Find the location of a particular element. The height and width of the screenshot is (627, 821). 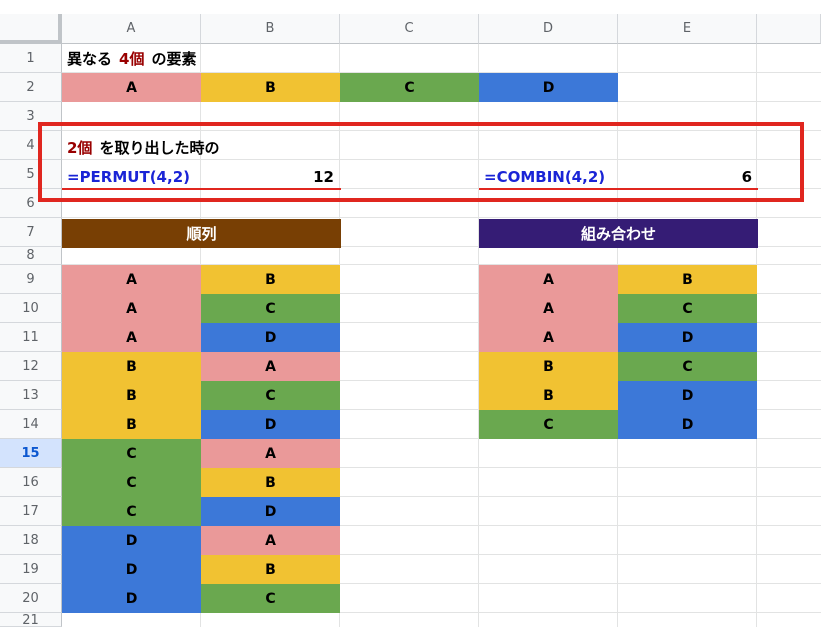

row-header-10: 10 is located at coordinates (31, 308).